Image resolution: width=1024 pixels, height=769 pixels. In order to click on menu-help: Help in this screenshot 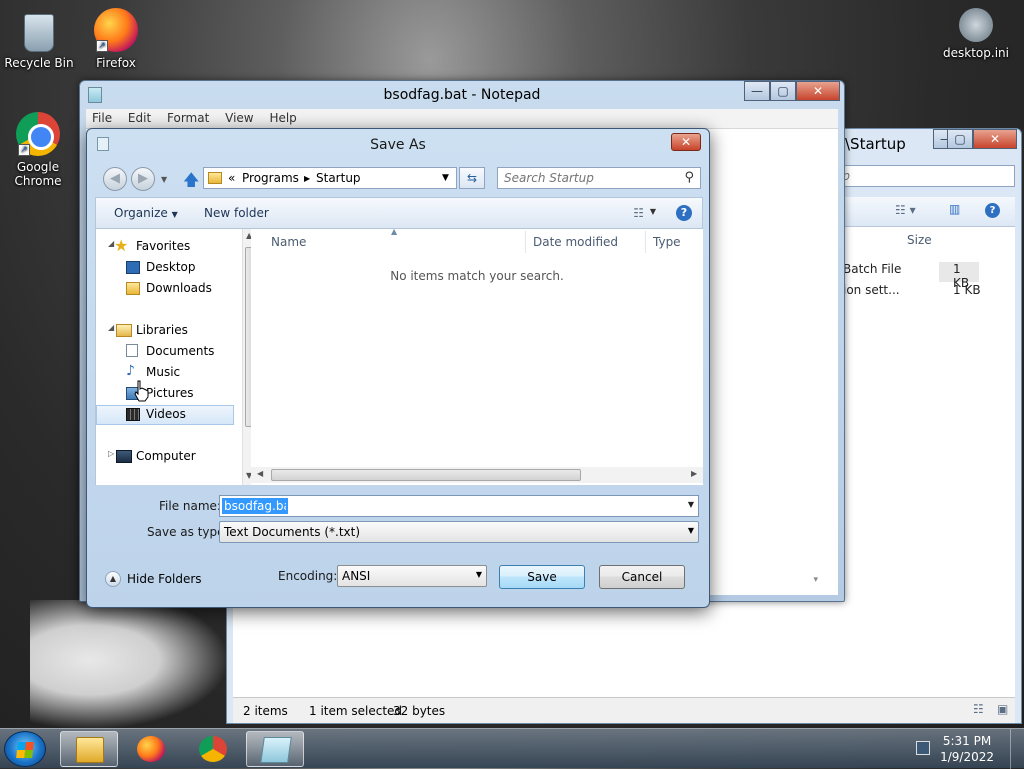, I will do `click(282, 117)`.